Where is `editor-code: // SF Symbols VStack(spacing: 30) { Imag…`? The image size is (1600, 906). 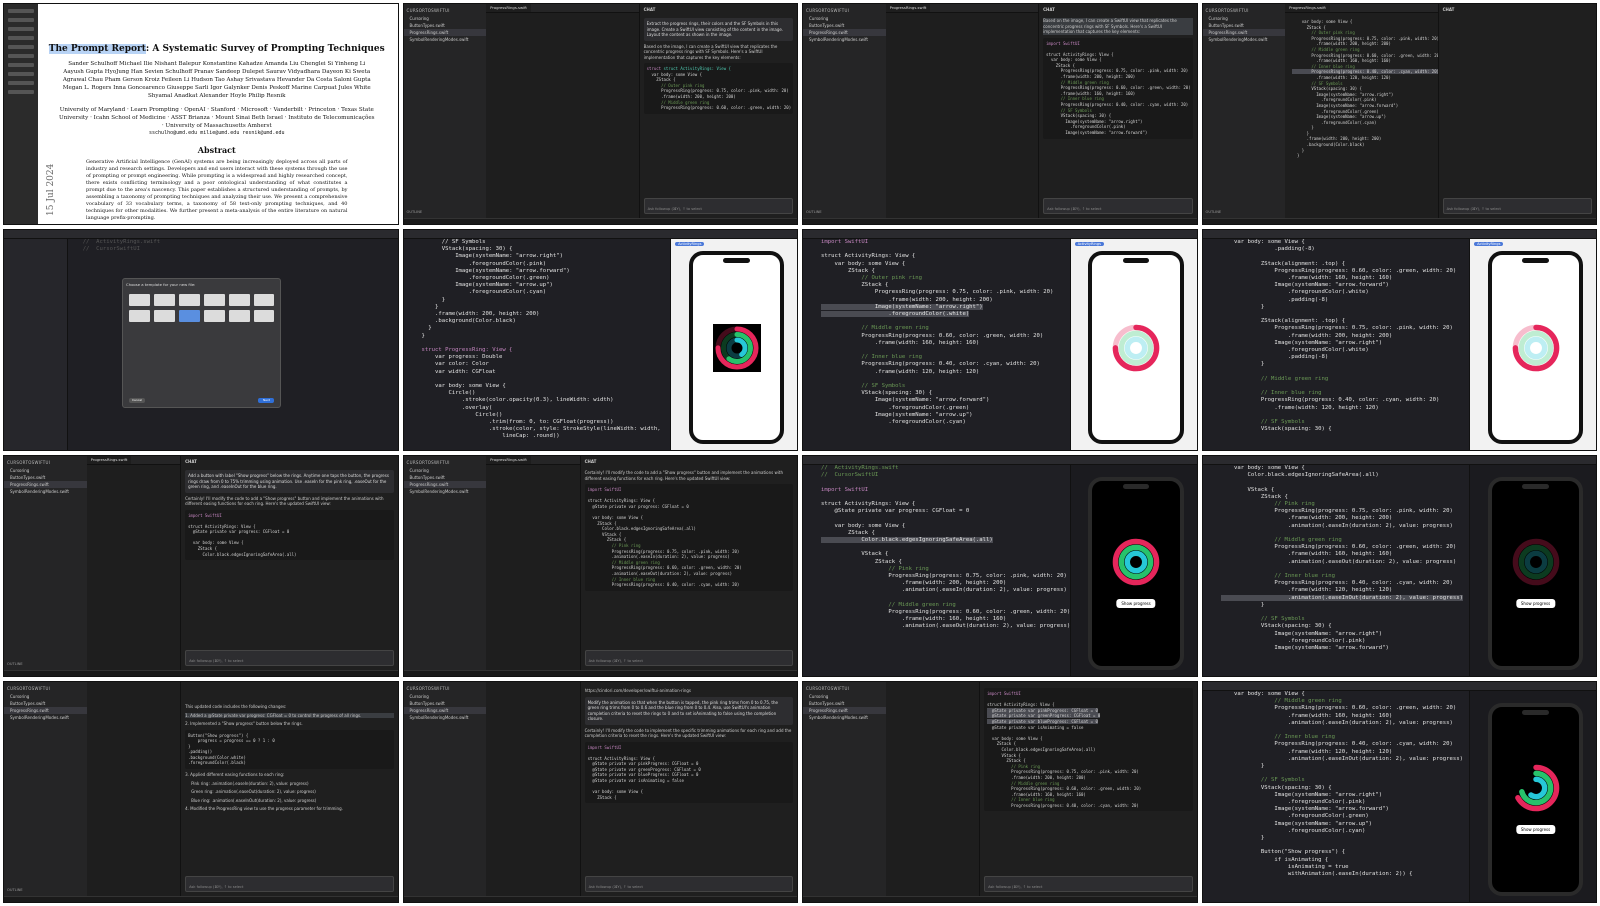 editor-code: // SF Symbols VStack(spacing: 30) { Imag… is located at coordinates (547, 344).